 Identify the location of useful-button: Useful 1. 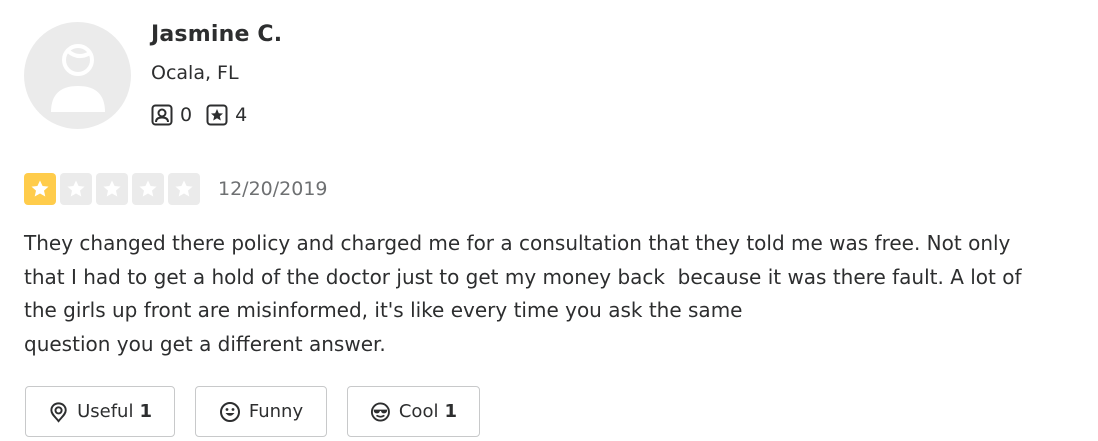
(100, 411).